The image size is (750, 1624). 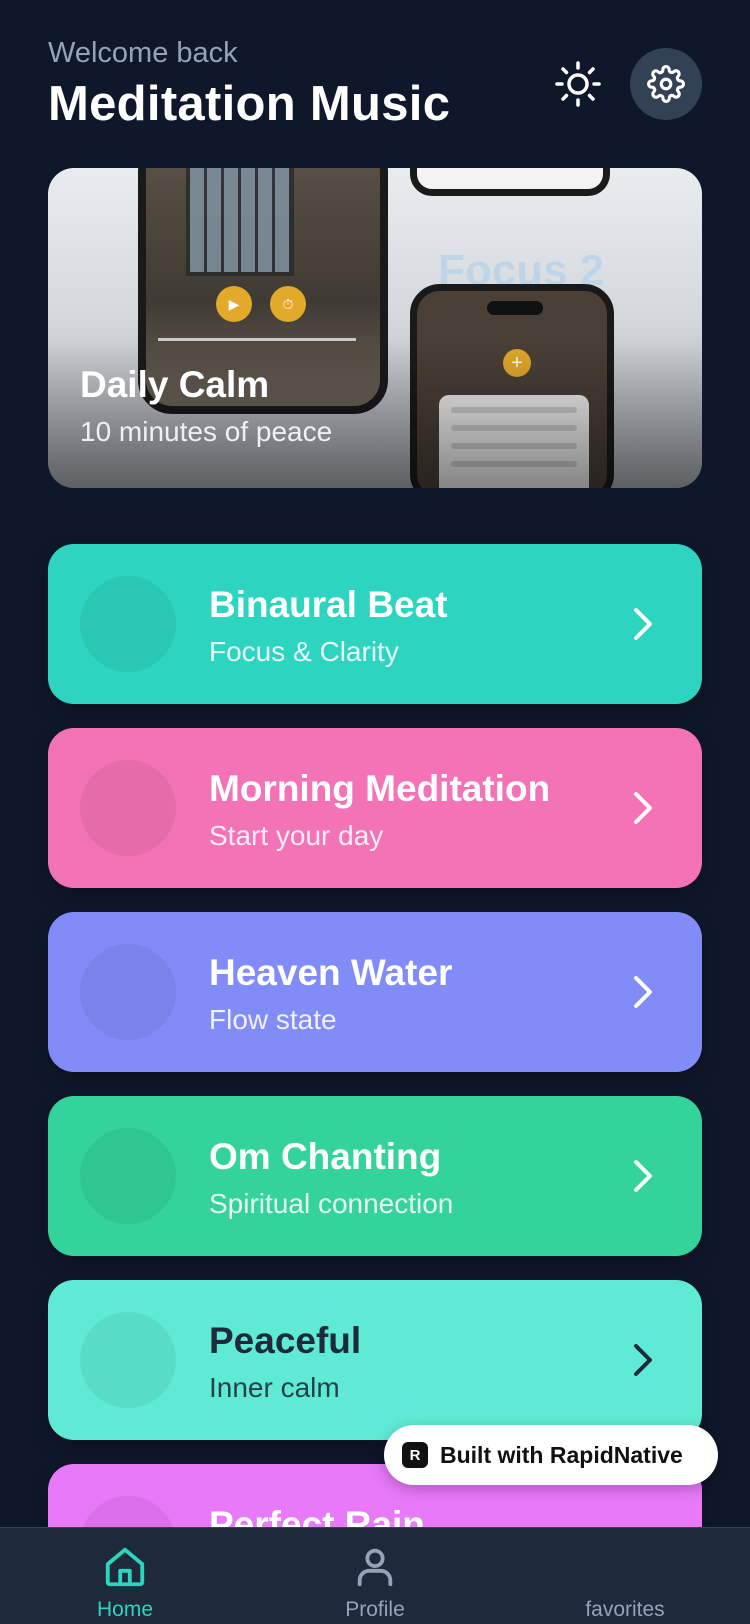 I want to click on hero-subtitle: 10 minutes of peace, so click(x=206, y=431).